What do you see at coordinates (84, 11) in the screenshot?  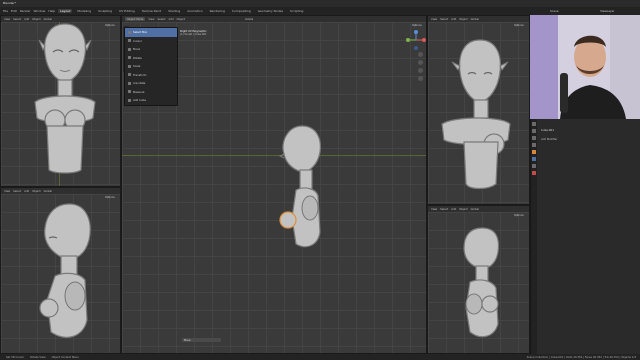 I see `tab-modeling: Modeling` at bounding box center [84, 11].